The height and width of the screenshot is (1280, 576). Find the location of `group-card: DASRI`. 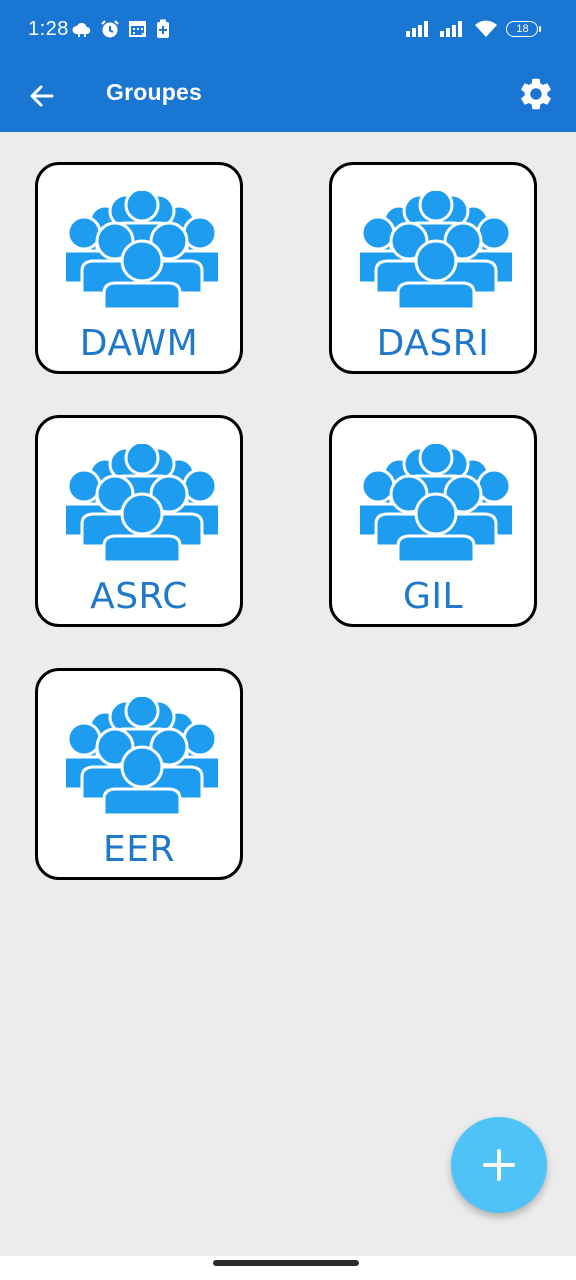

group-card: DASRI is located at coordinates (433, 268).